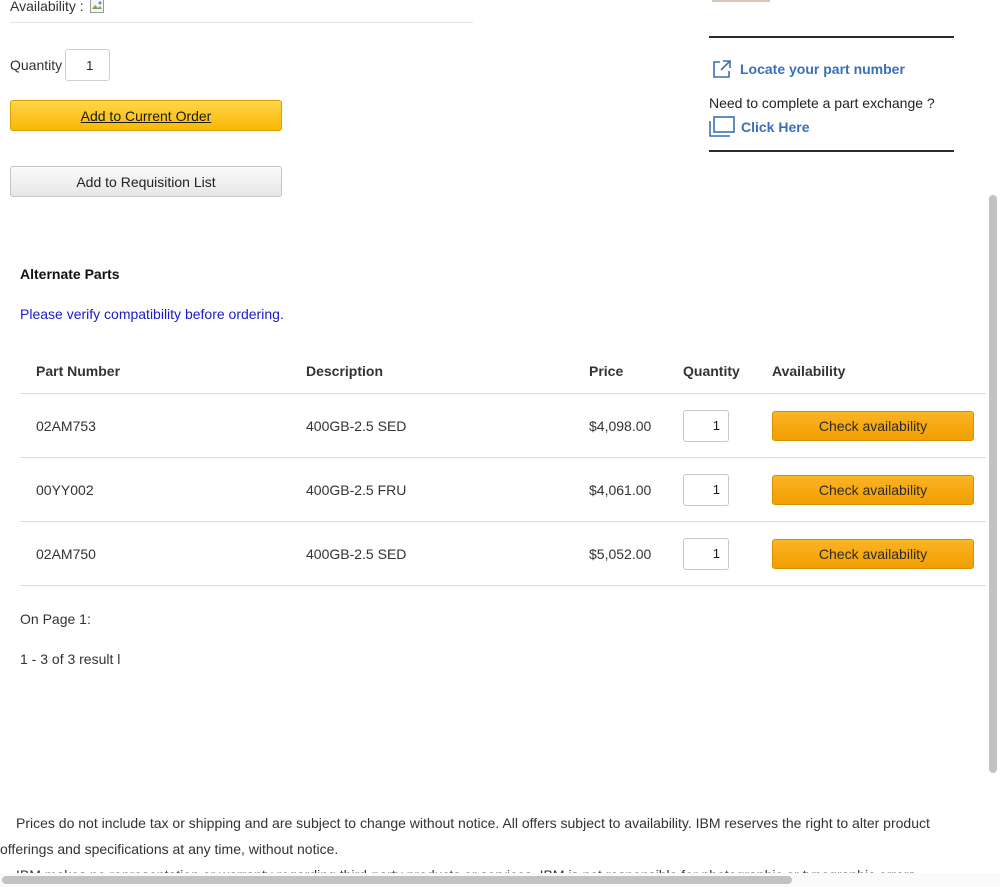 The height and width of the screenshot is (887, 1000). Describe the element at coordinates (620, 425) in the screenshot. I see `price-cell: $4,098.00` at that location.